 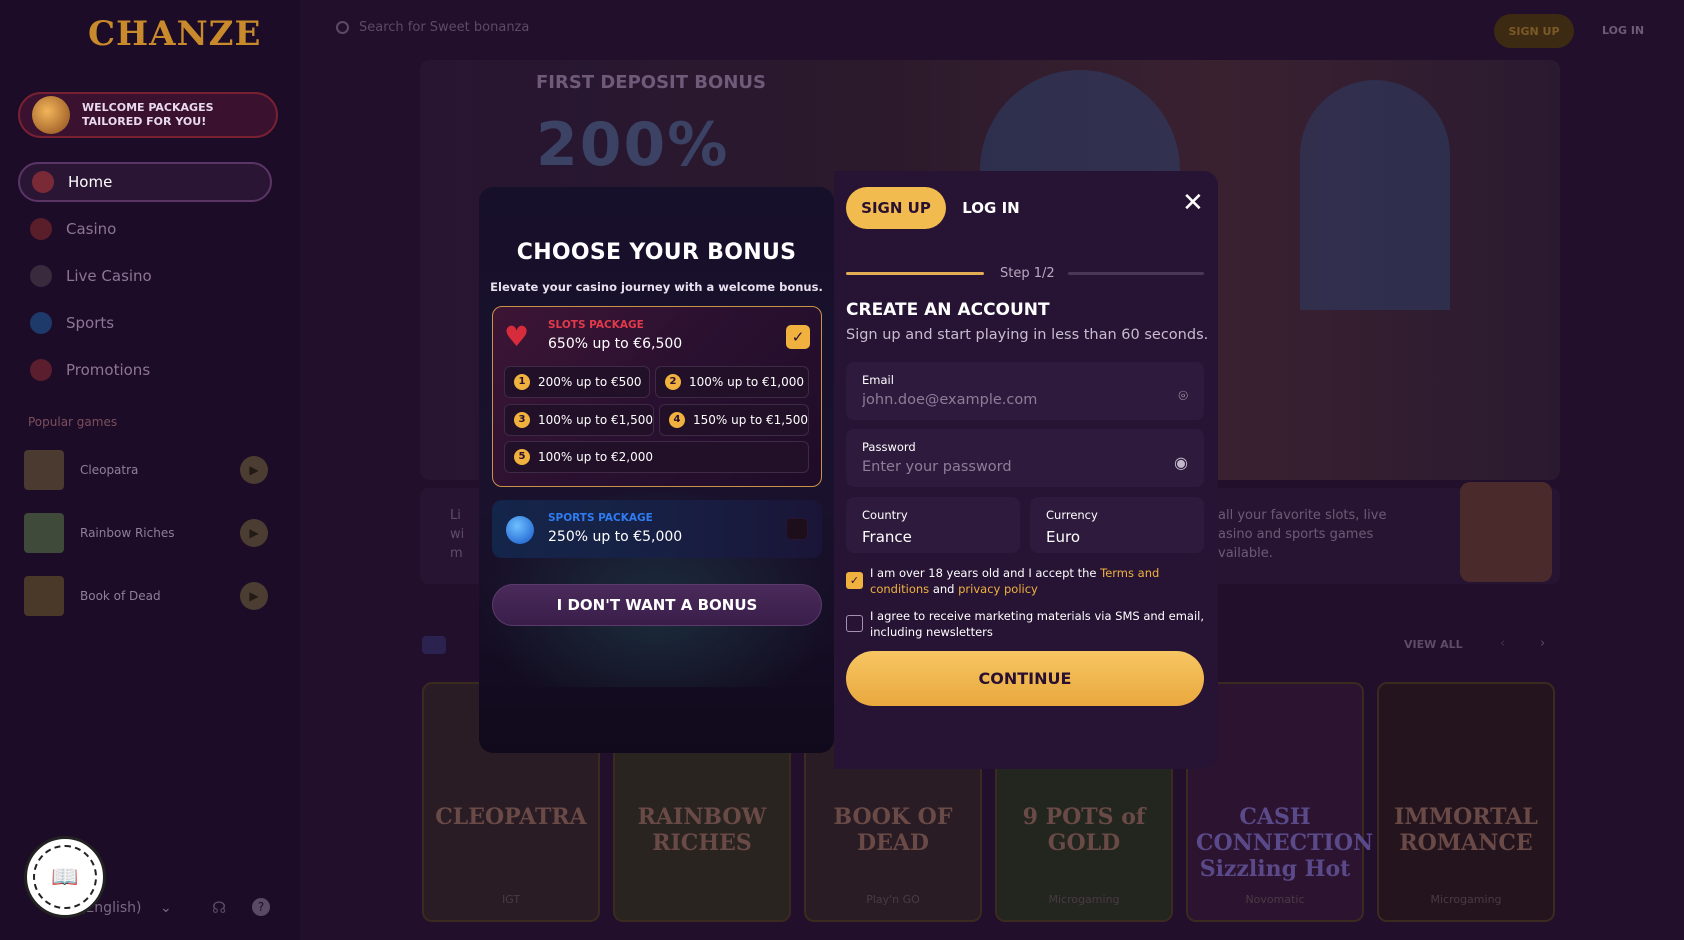 I want to click on check-icon: ✓, so click(x=854, y=580).